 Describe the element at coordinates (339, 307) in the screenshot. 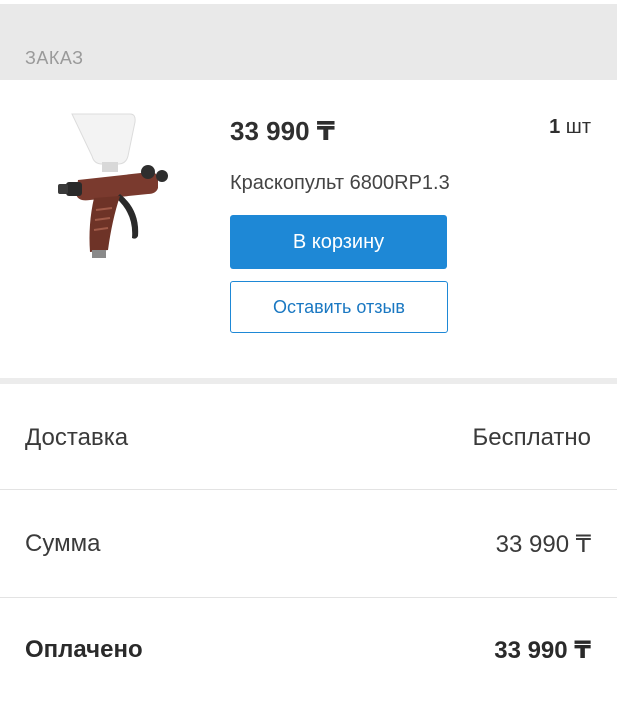

I see `leave-review-button: Оставить отзыв` at that location.